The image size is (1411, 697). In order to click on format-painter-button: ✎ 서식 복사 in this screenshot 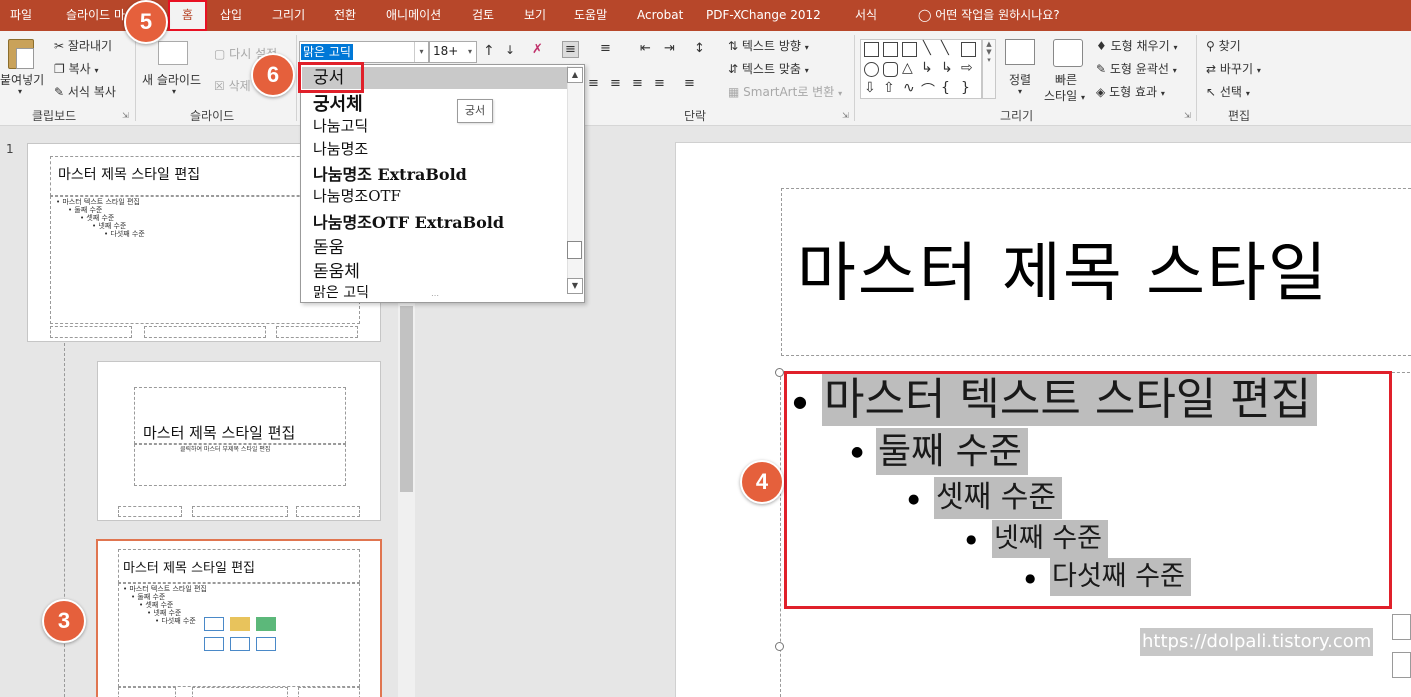, I will do `click(85, 91)`.